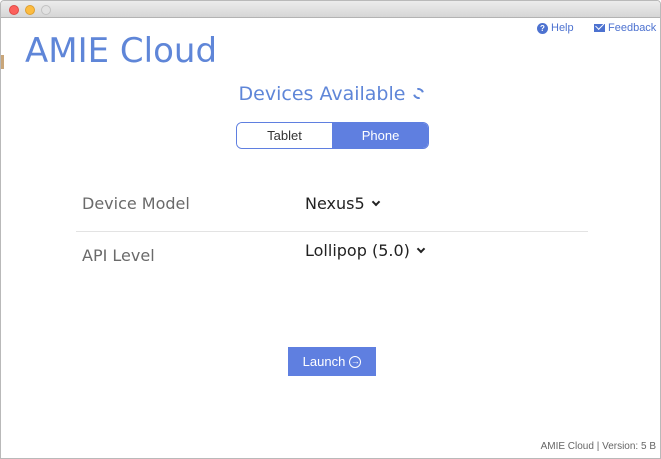 This screenshot has height=459, width=661. Describe the element at coordinates (324, 361) in the screenshot. I see `launch-label: Launch` at that location.